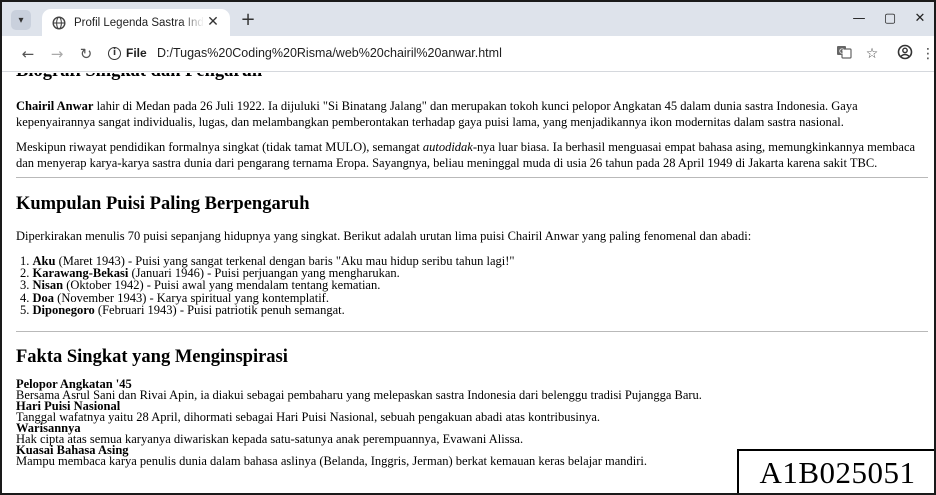 The width and height of the screenshot is (936, 495). I want to click on bio-emphasis: autodidak, so click(447, 147).